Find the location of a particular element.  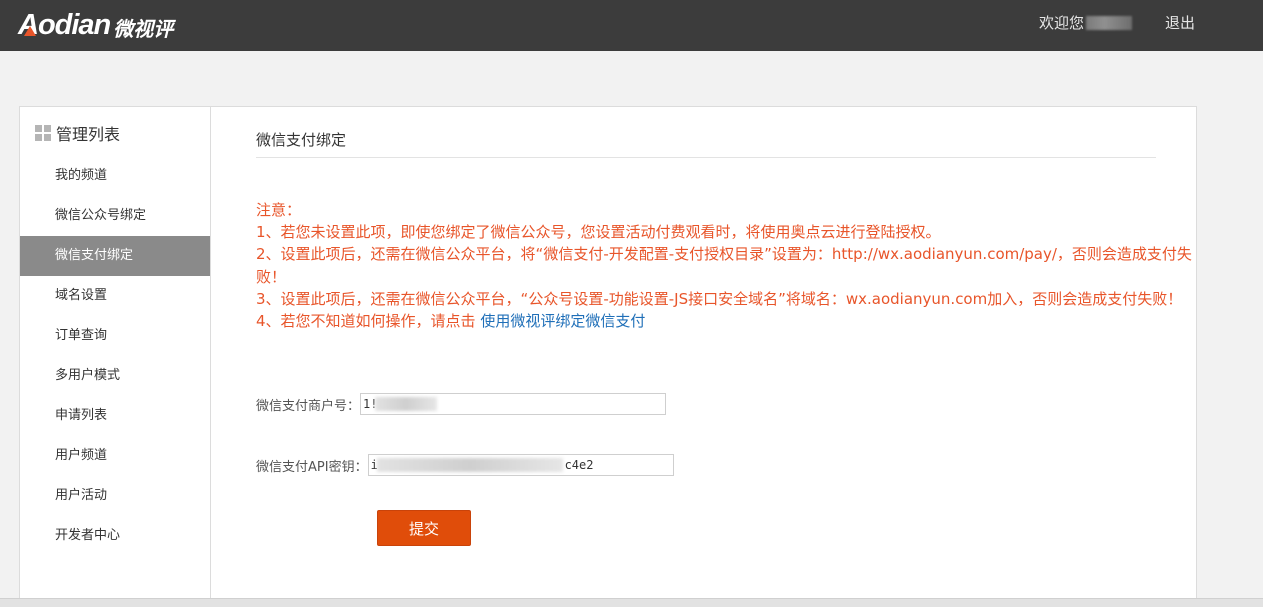

api-key-input: i c4e2 is located at coordinates (520, 465).